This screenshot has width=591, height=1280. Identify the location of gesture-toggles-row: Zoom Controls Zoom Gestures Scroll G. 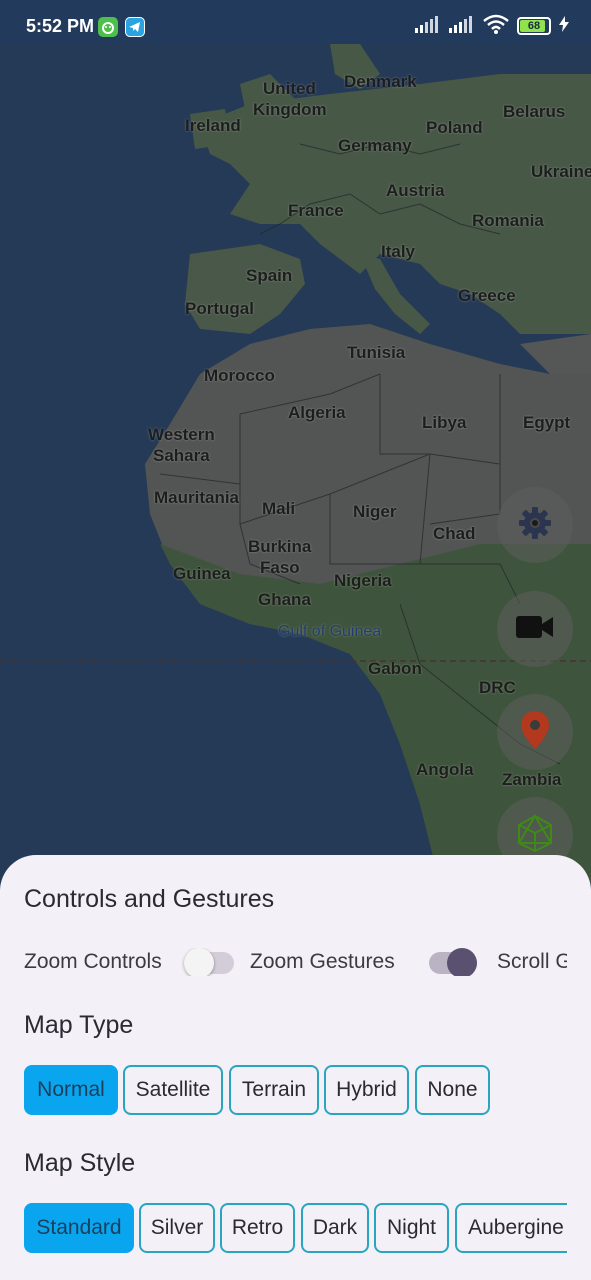
(295, 962).